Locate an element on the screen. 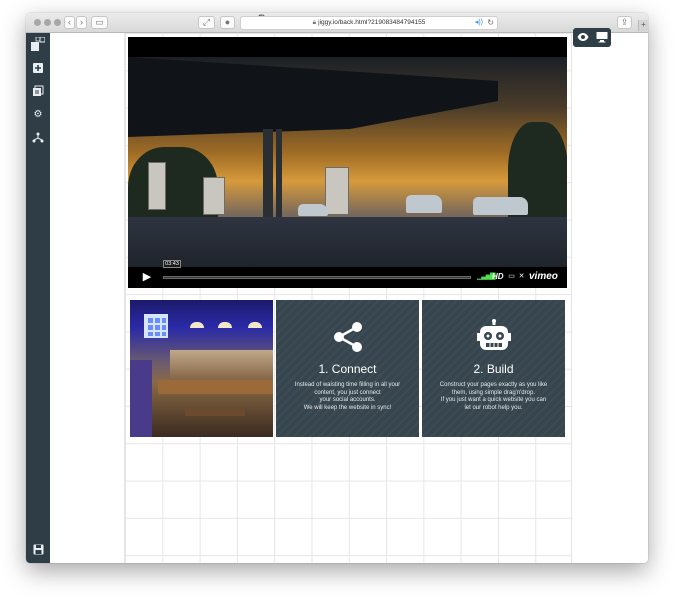 The width and height of the screenshot is (675, 600). card-title: 1. Connect is located at coordinates (347, 369).